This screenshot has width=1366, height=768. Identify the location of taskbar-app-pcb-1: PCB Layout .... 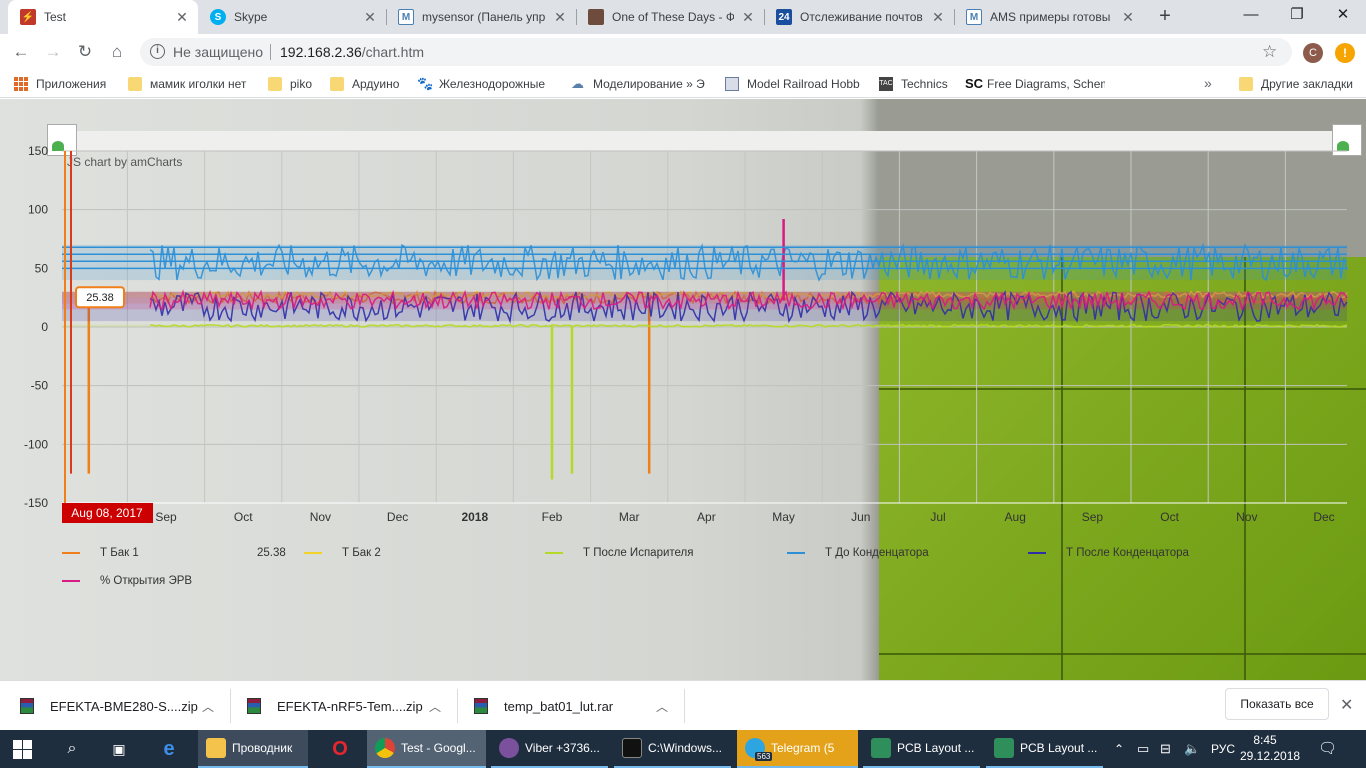
(921, 749).